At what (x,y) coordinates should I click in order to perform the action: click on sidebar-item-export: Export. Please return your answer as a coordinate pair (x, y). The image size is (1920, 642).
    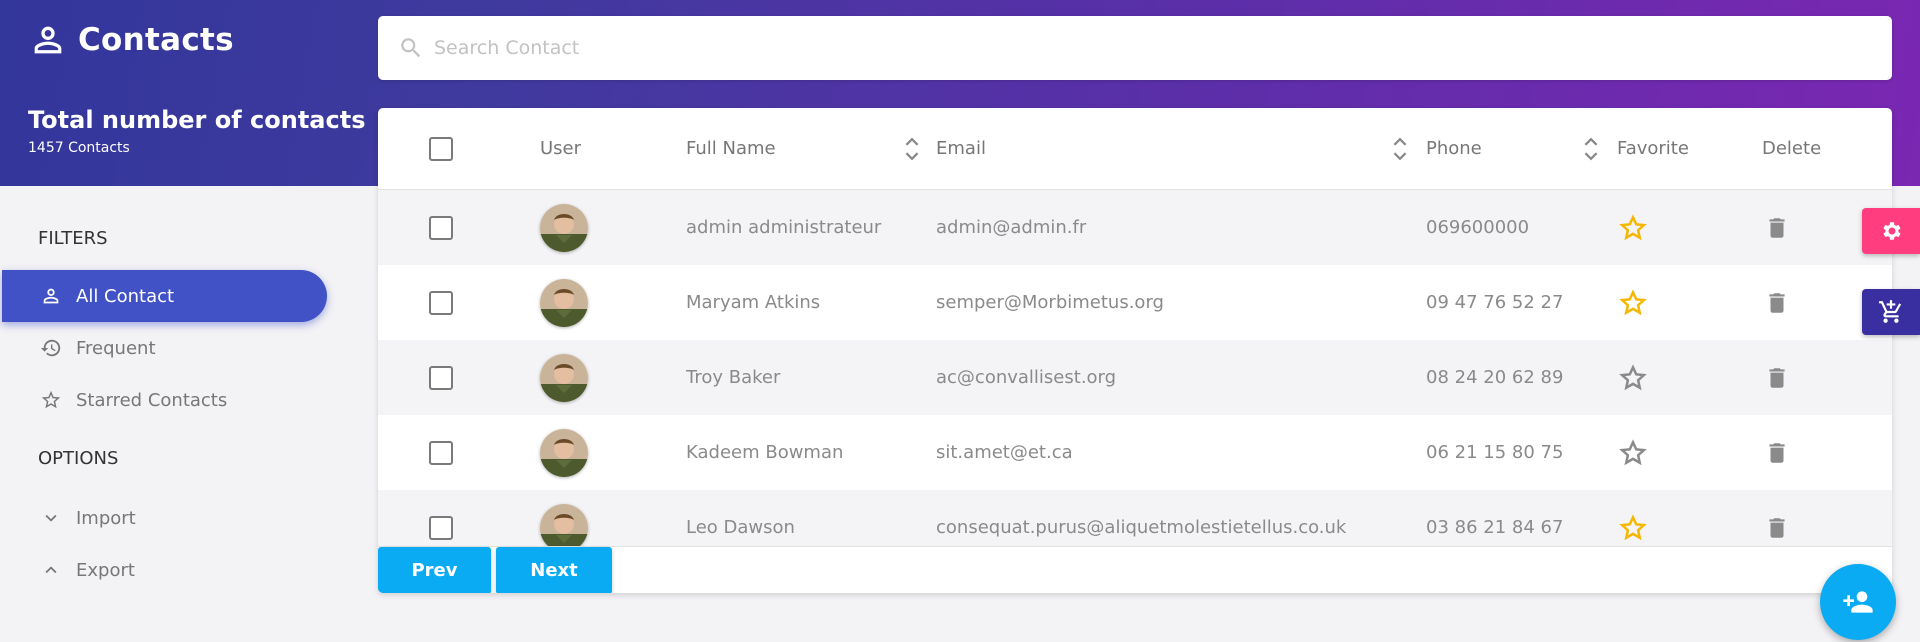
    Looking at the image, I should click on (164, 570).